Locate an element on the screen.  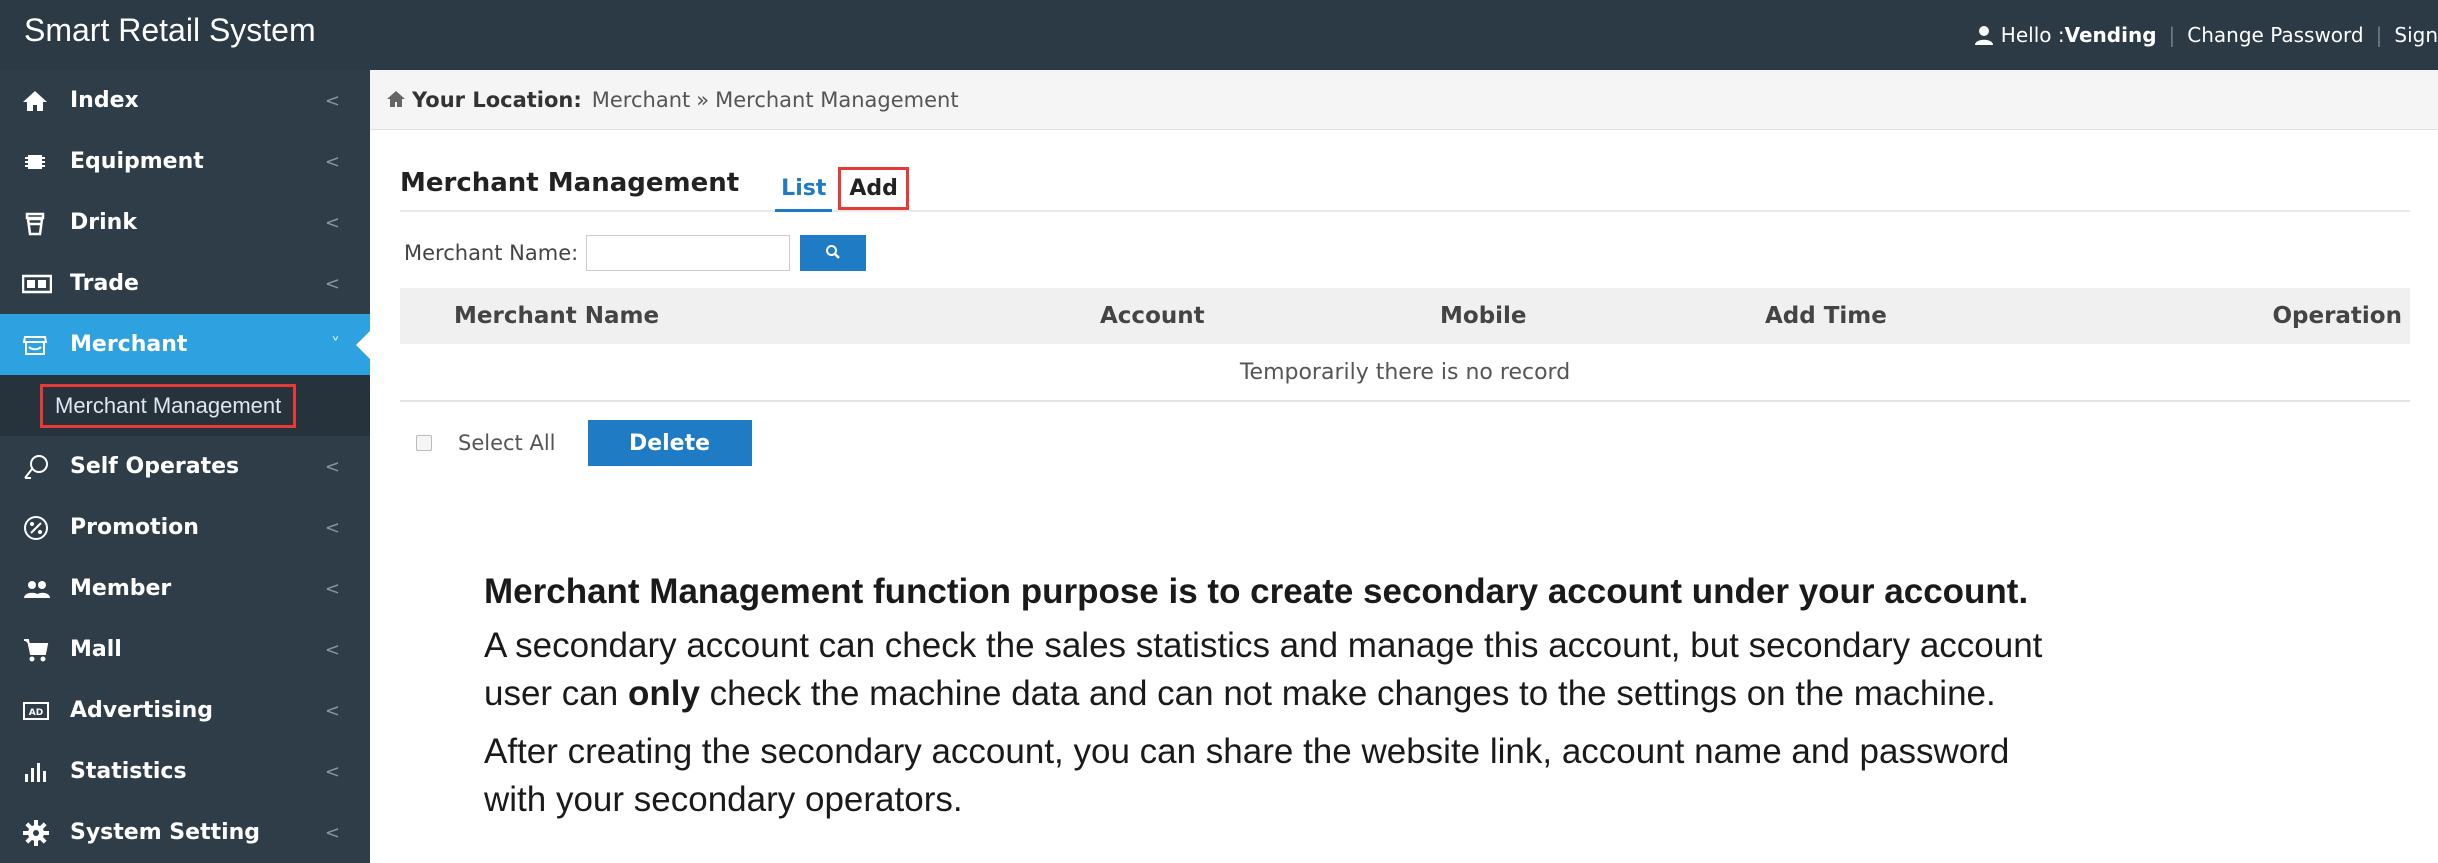
delete-button: Delete is located at coordinates (669, 443).